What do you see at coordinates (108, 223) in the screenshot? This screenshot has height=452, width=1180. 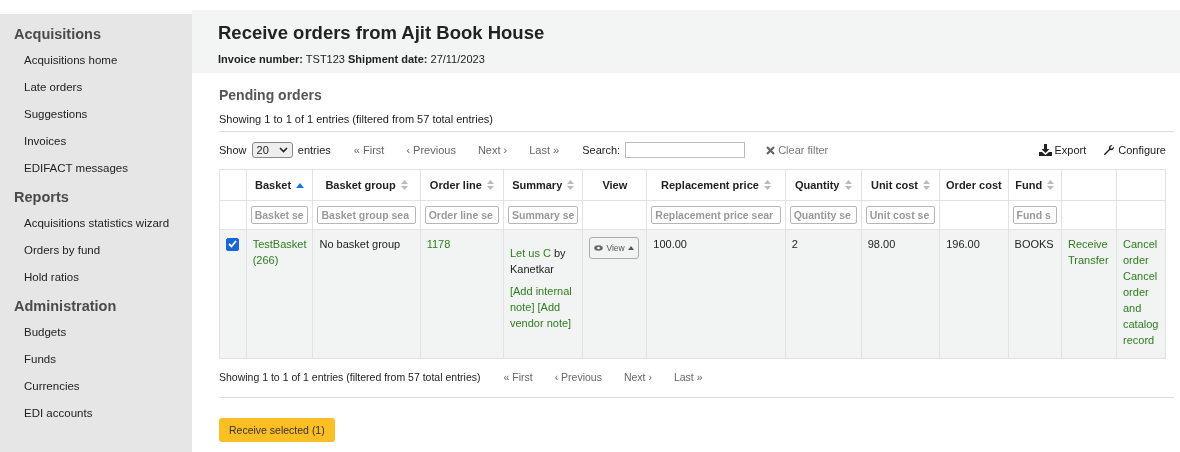 I see `sidebar-link: Acquisitions statistics wizard` at bounding box center [108, 223].